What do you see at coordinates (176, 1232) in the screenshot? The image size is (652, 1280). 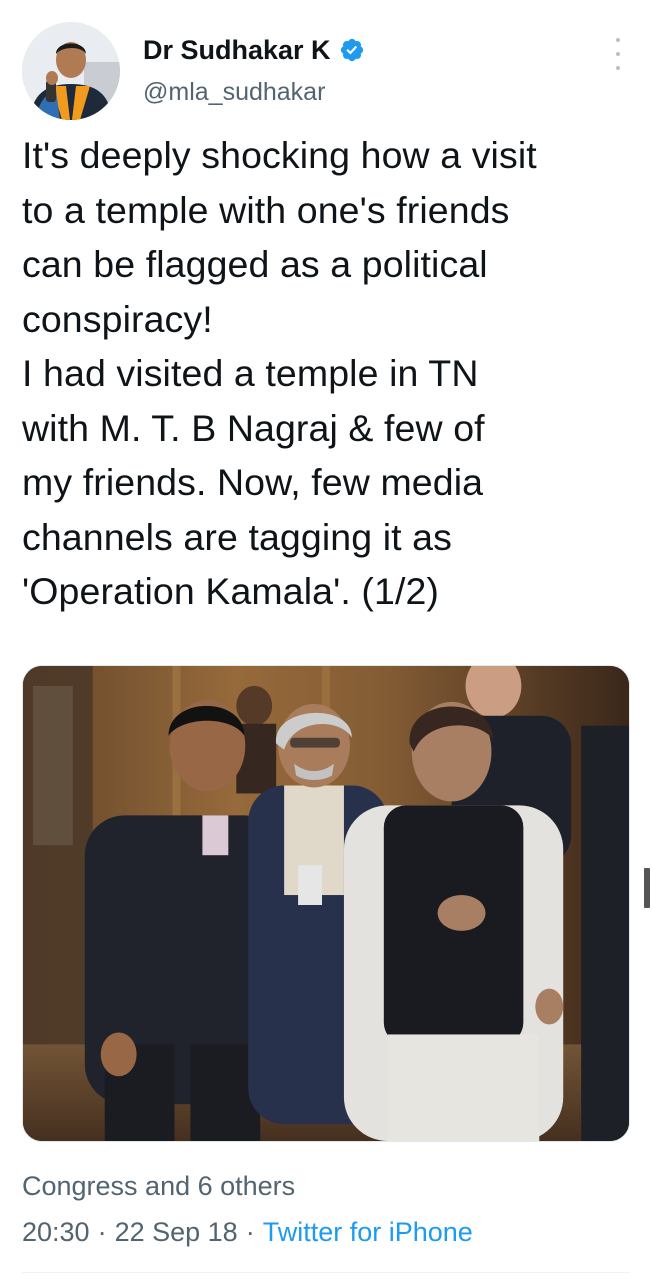 I see `tweet-date: 22 Sep 18` at bounding box center [176, 1232].